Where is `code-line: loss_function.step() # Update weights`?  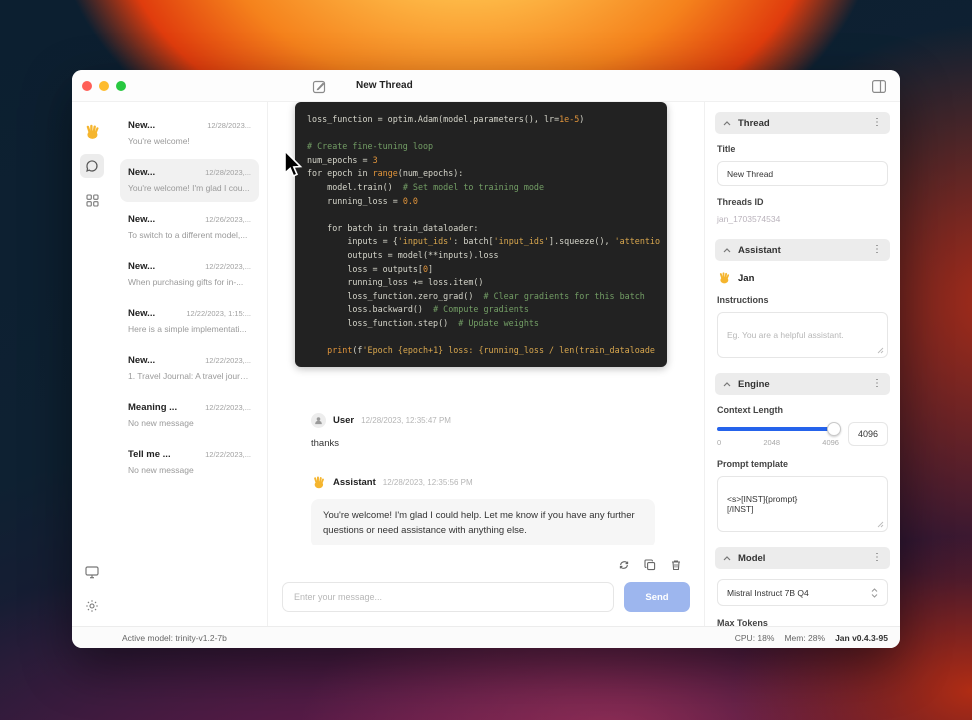 code-line: loss_function.step() # Update weights is located at coordinates (423, 322).